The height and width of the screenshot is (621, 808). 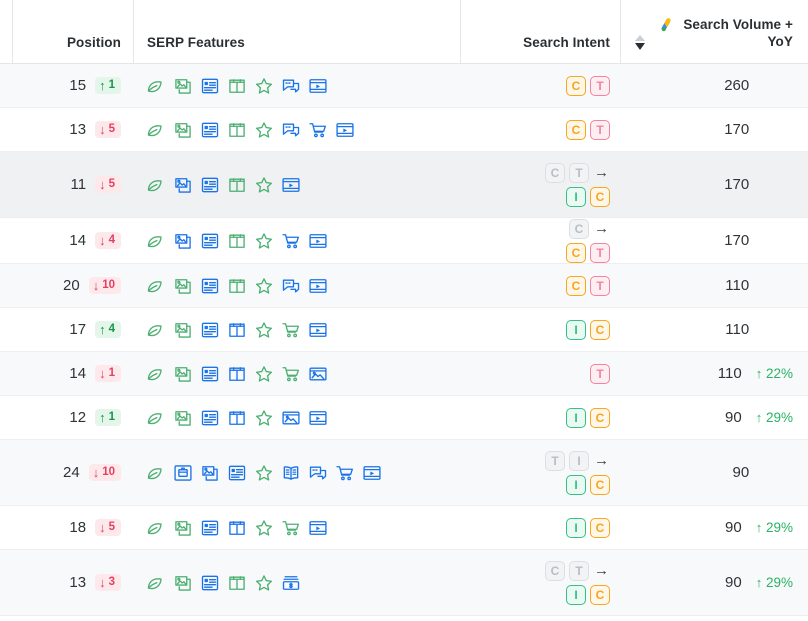 What do you see at coordinates (296, 31) in the screenshot?
I see `column-header-serp-features: SERP Features` at bounding box center [296, 31].